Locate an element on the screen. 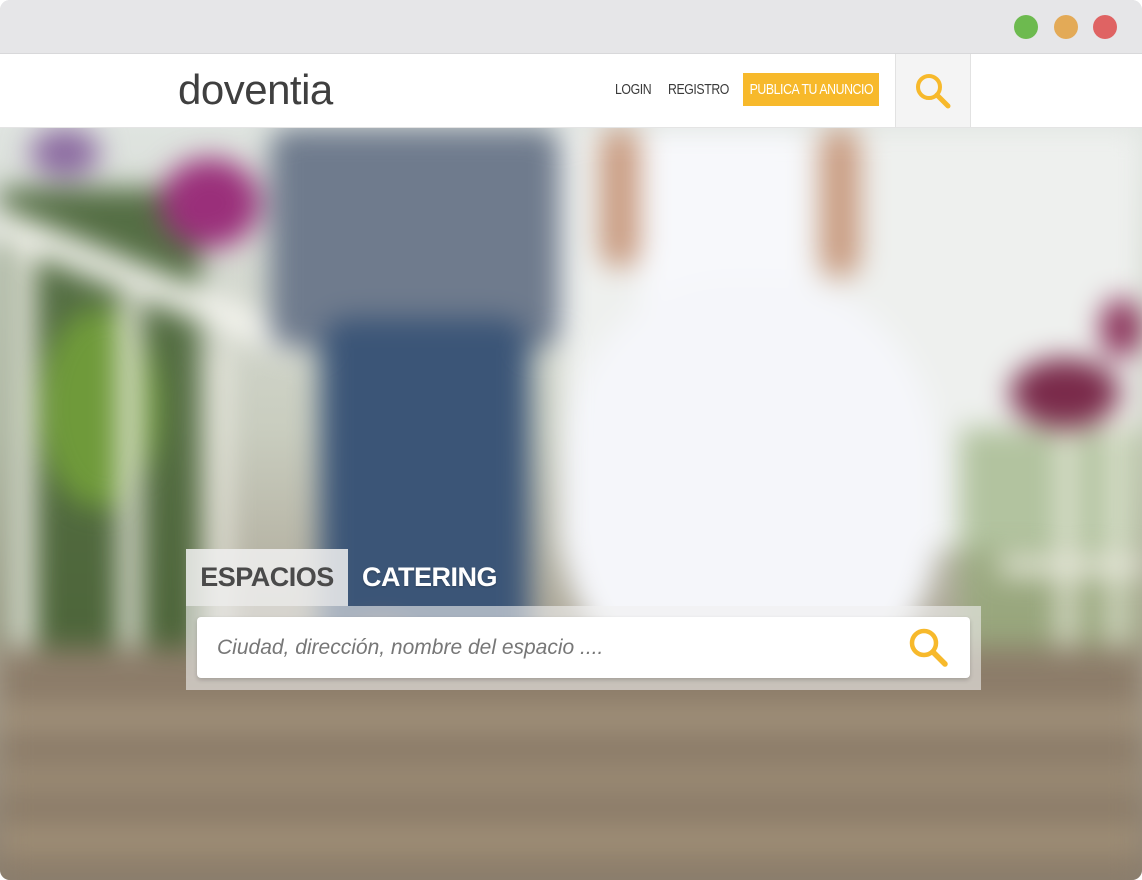 The width and height of the screenshot is (1142, 880). login-link: LOGIN is located at coordinates (633, 90).